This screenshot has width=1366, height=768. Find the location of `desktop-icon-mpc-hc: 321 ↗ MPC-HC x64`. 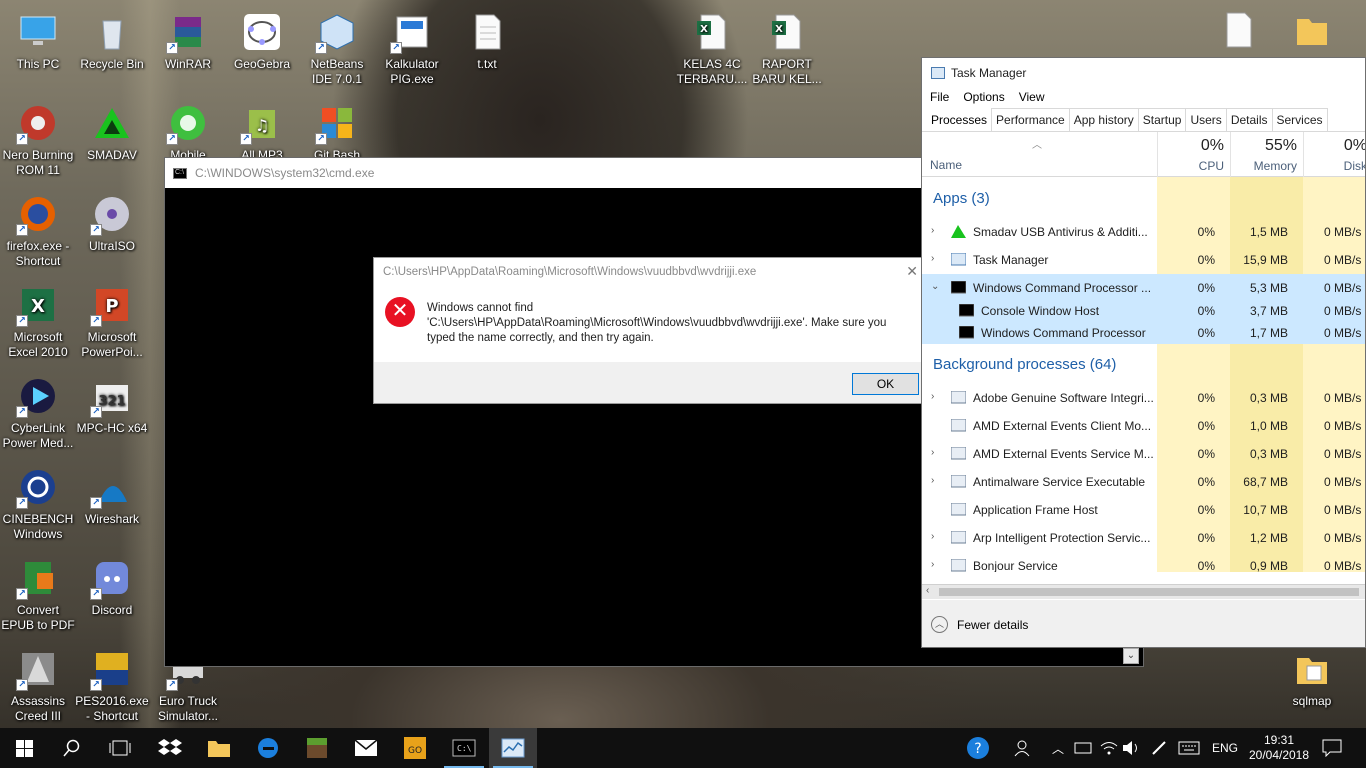

desktop-icon-mpc-hc: 321 ↗ MPC-HC x64 is located at coordinates (112, 405).